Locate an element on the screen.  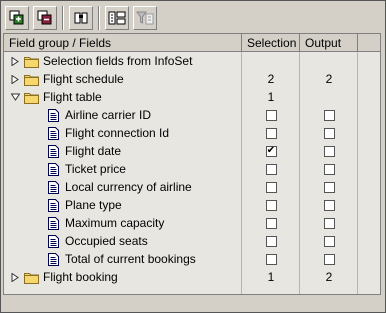
expand-all-button is located at coordinates (17, 18).